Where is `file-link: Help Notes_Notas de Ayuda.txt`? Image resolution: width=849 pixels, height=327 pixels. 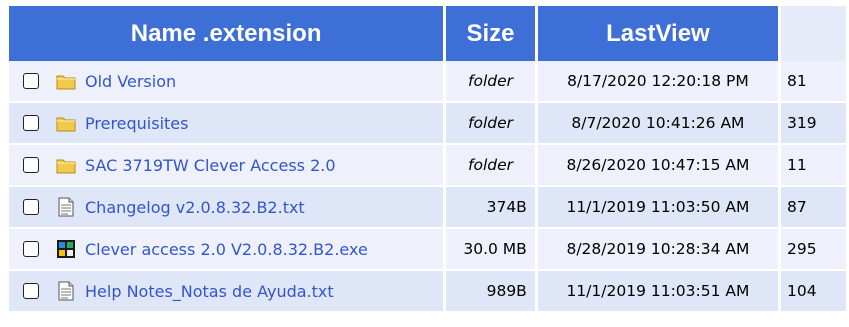
file-link: Help Notes_Notas de Ayuda.txt is located at coordinates (209, 291).